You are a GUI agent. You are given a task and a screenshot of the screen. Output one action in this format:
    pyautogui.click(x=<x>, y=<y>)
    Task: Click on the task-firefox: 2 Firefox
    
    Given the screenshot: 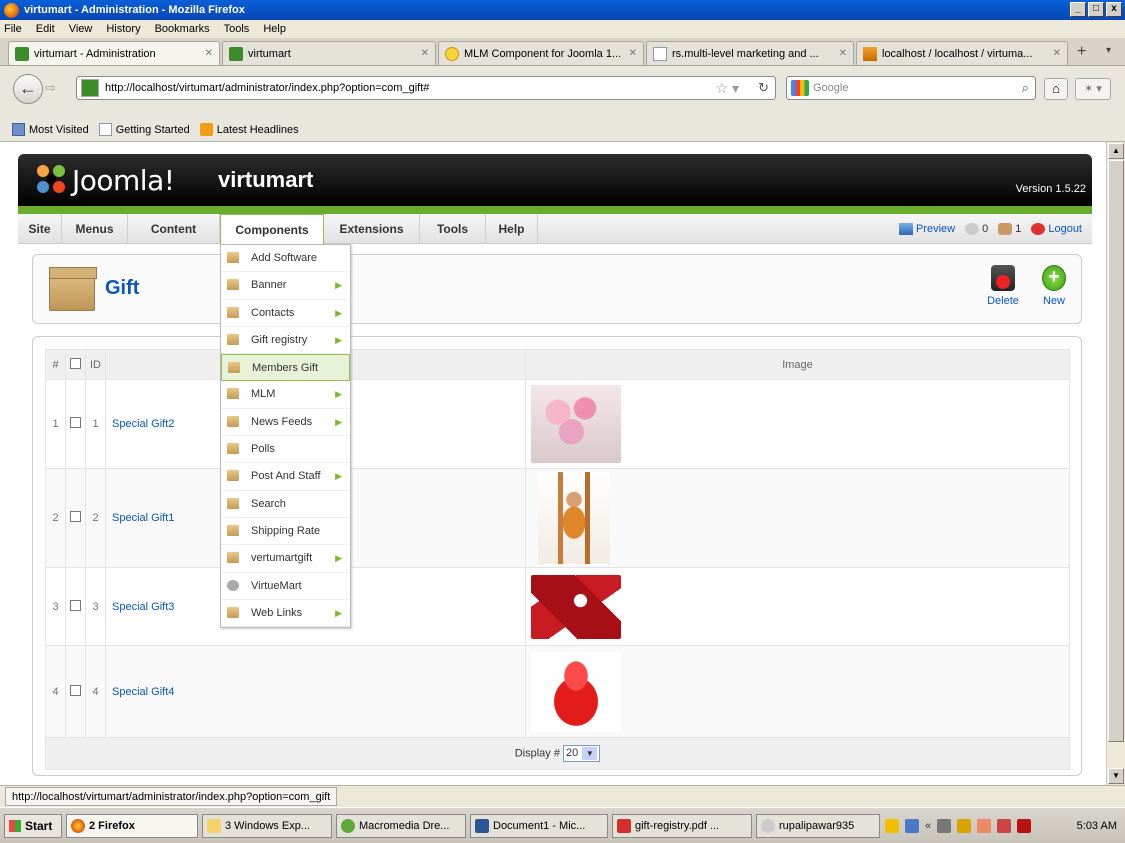 What is the action you would take?
    pyautogui.click(x=132, y=826)
    